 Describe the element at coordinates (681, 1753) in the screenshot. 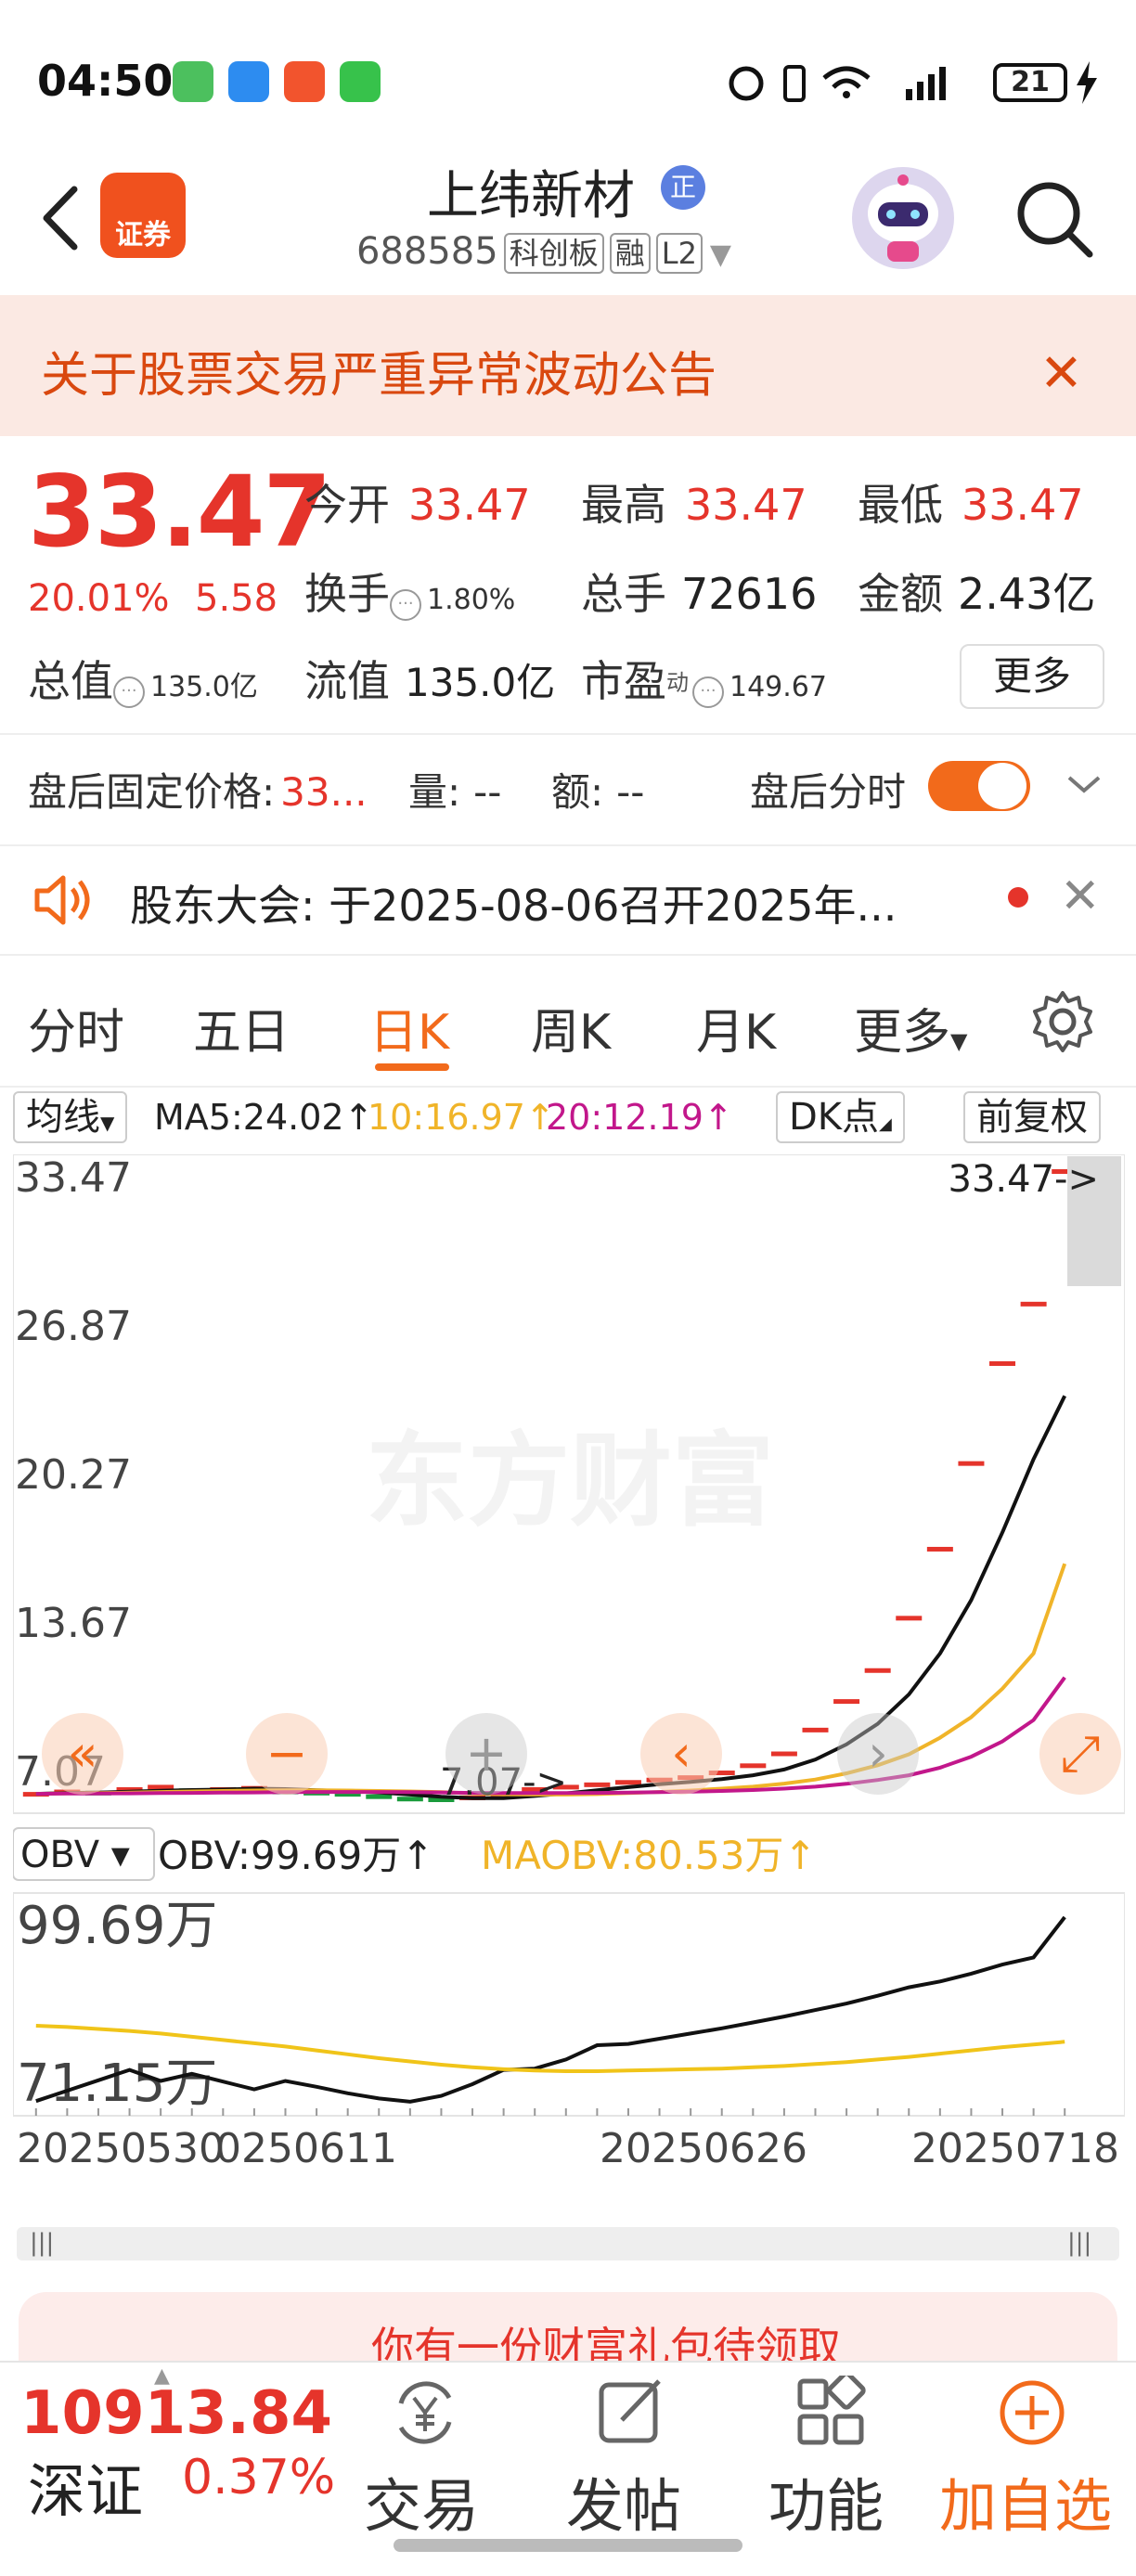

I see `left-icon: ‹` at that location.